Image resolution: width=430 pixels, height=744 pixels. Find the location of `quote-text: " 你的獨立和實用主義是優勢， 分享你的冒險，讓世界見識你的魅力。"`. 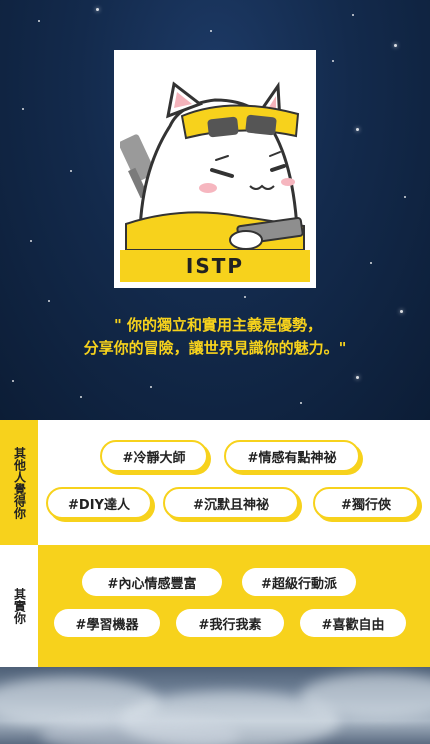

quote-text: " 你的獨立和實用主義是優勢， 分享你的冒險，讓世界見識你的魅力。" is located at coordinates (215, 337).